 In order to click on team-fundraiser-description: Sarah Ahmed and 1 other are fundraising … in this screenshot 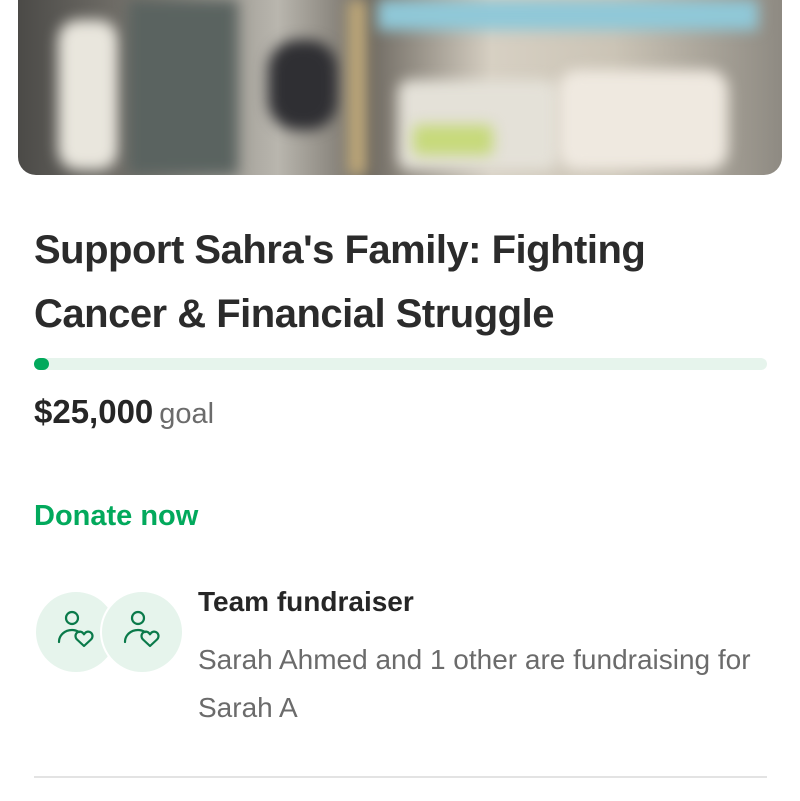, I will do `click(474, 683)`.